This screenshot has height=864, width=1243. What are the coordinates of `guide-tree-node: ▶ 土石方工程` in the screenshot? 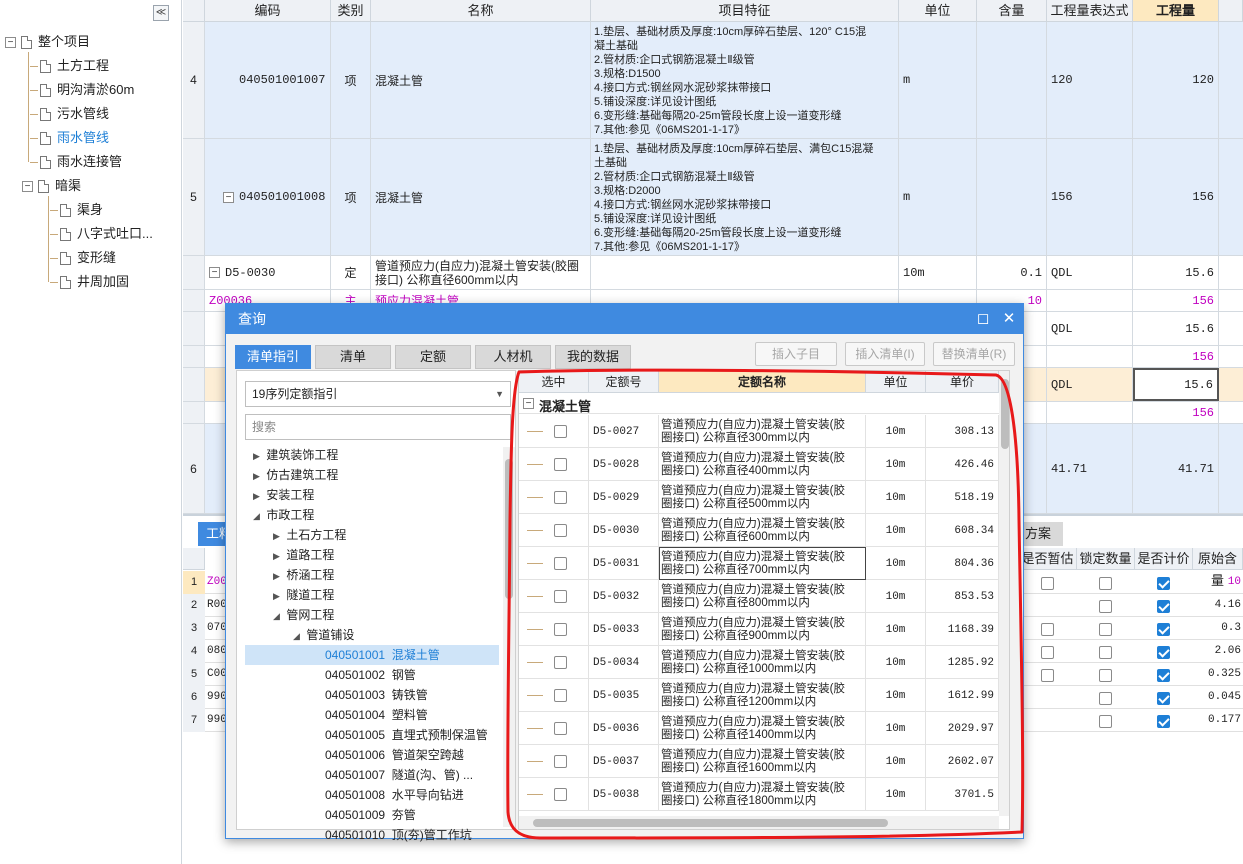 It's located at (372, 535).